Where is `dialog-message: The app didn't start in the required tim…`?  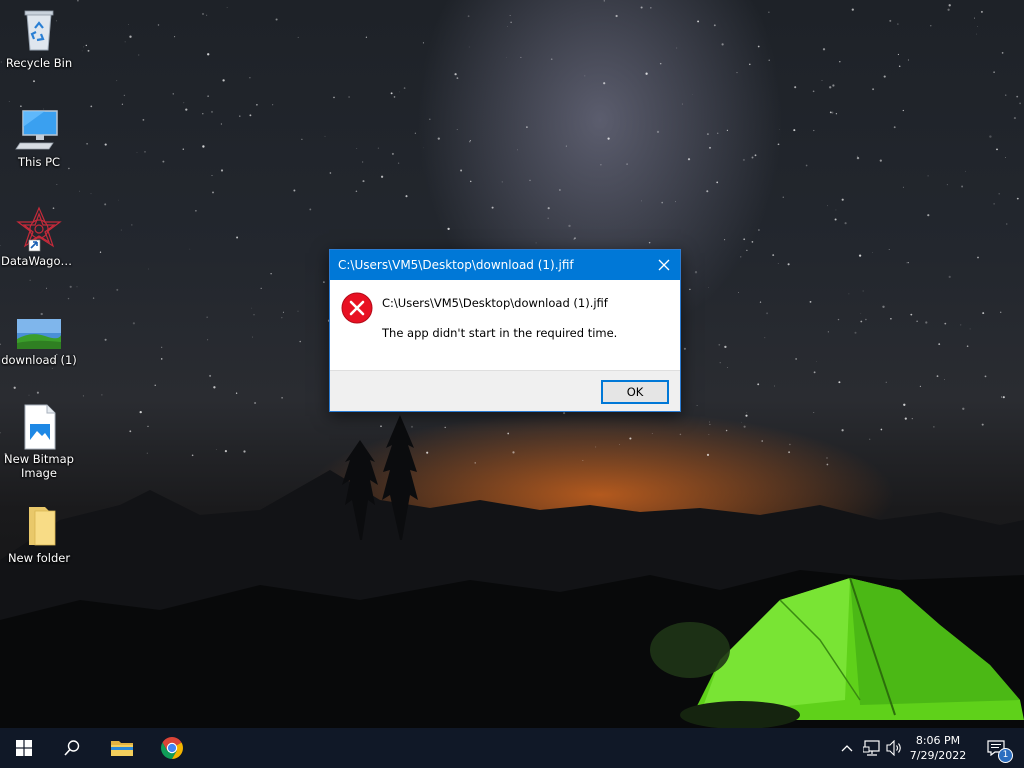 dialog-message: The app didn't start in the required tim… is located at coordinates (500, 333).